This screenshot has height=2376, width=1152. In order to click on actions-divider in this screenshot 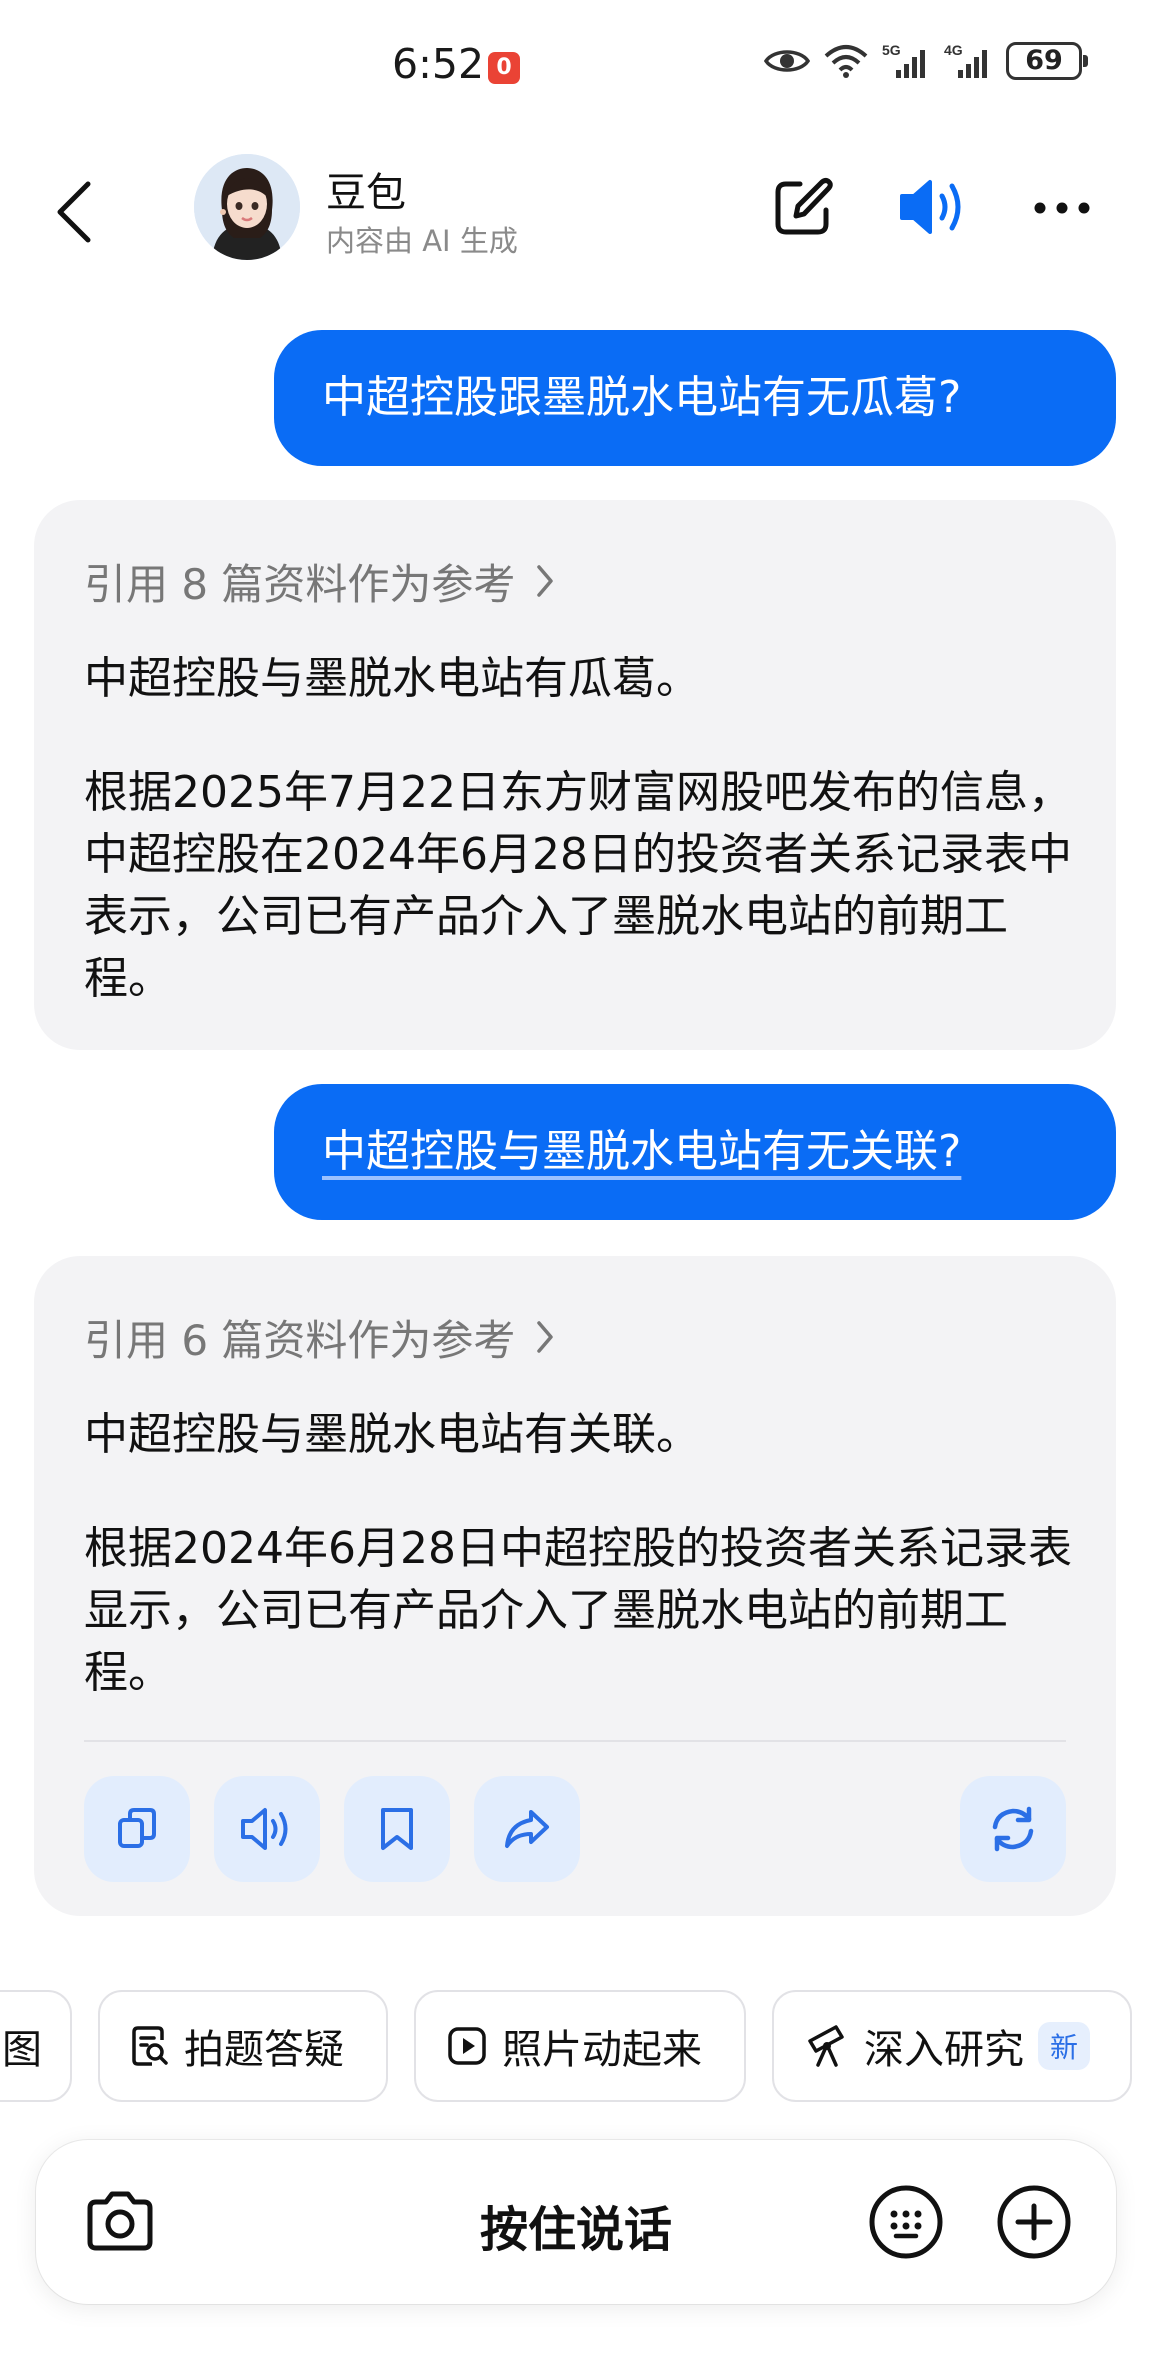, I will do `click(575, 1741)`.